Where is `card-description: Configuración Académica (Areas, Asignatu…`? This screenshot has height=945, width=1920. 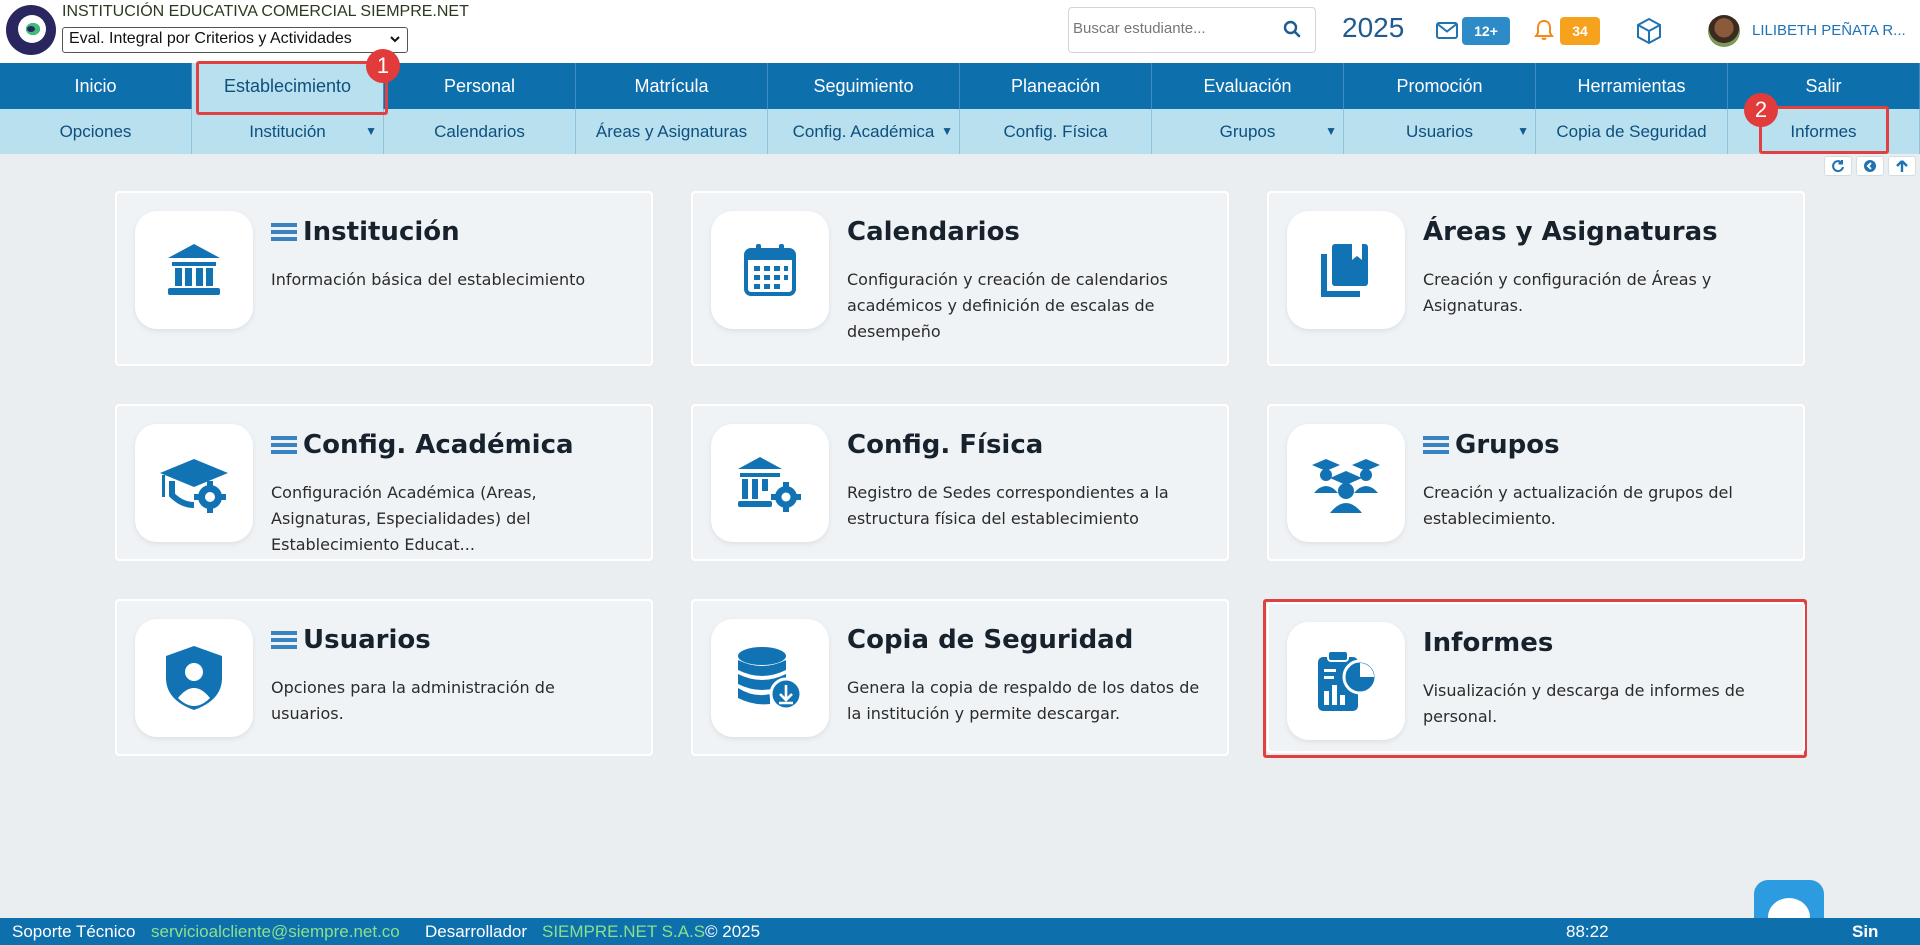 card-description: Configuración Académica (Areas, Asignatu… is located at coordinates (404, 518).